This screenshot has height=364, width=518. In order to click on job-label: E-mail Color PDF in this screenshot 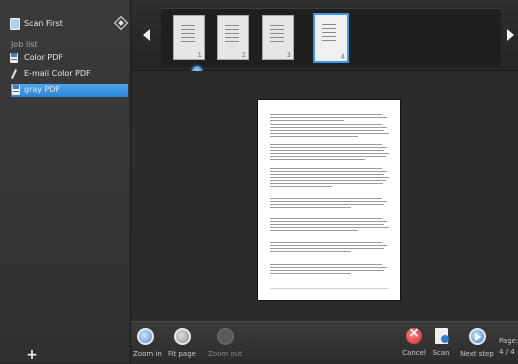, I will do `click(57, 73)`.